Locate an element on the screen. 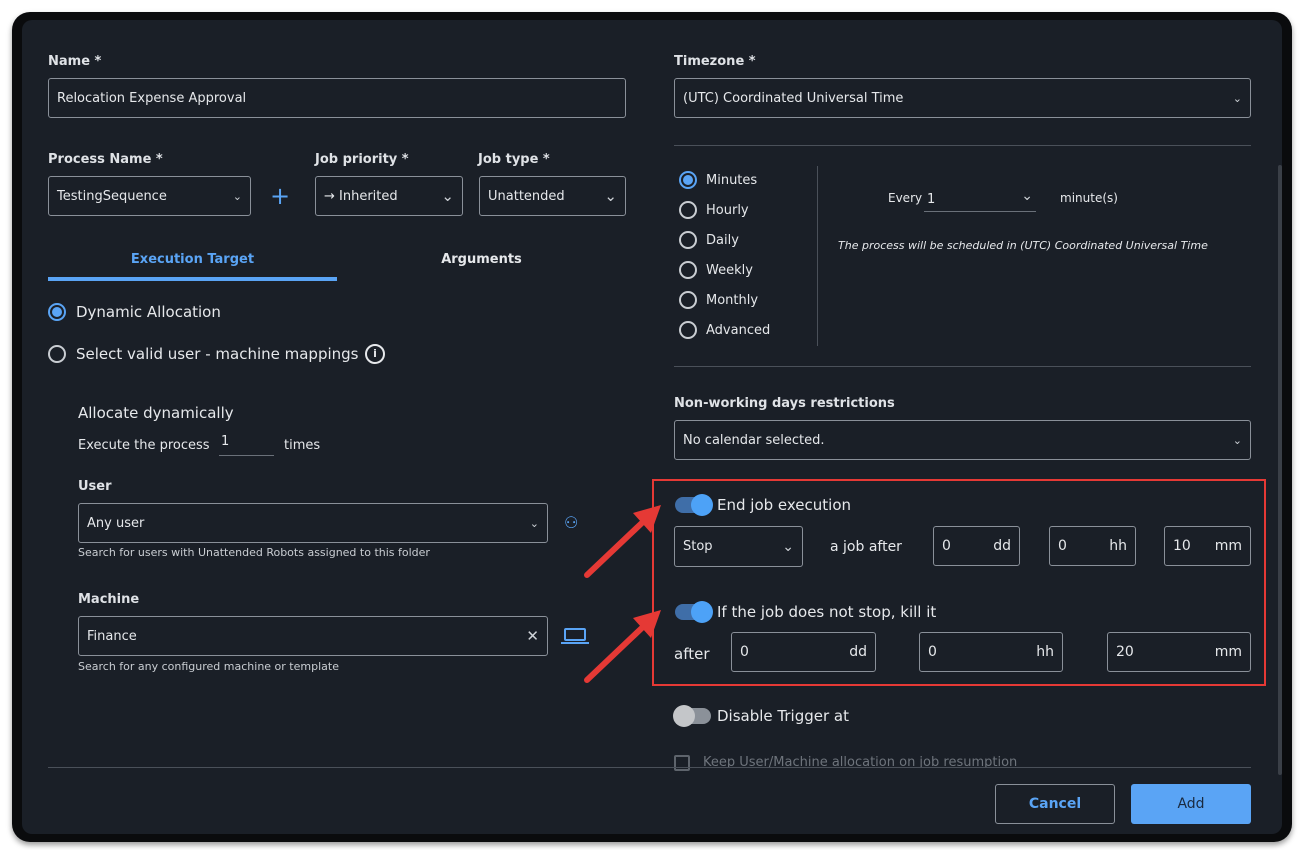  clear-icon: ✕ is located at coordinates (532, 636).